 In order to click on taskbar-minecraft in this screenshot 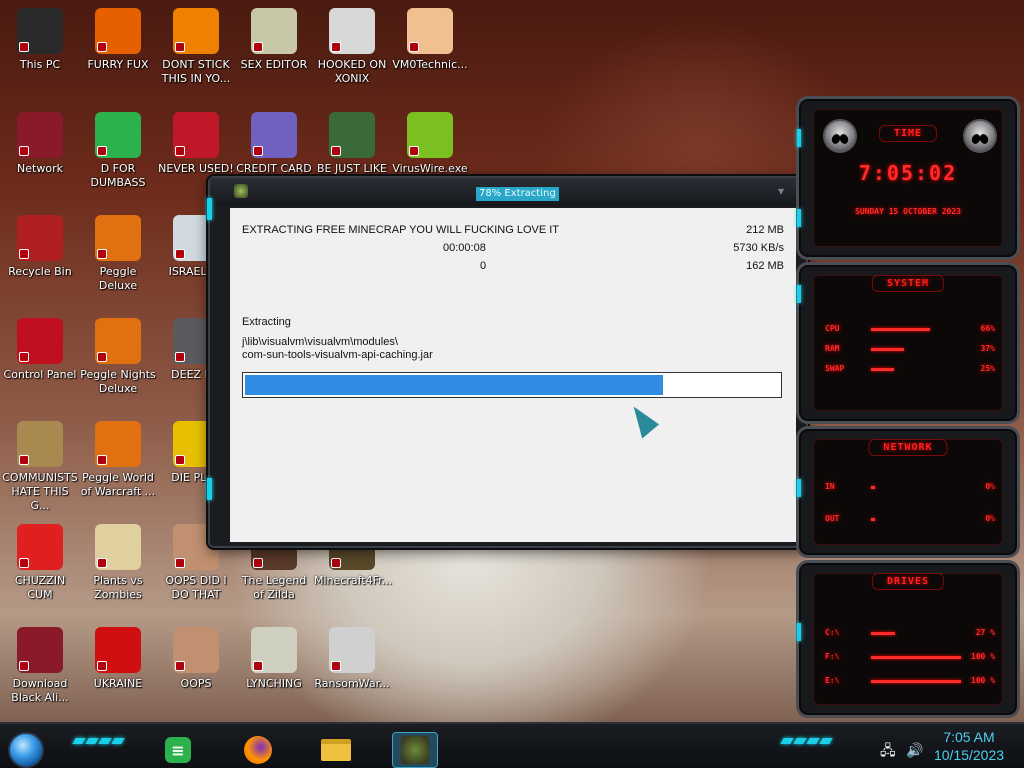, I will do `click(415, 750)`.